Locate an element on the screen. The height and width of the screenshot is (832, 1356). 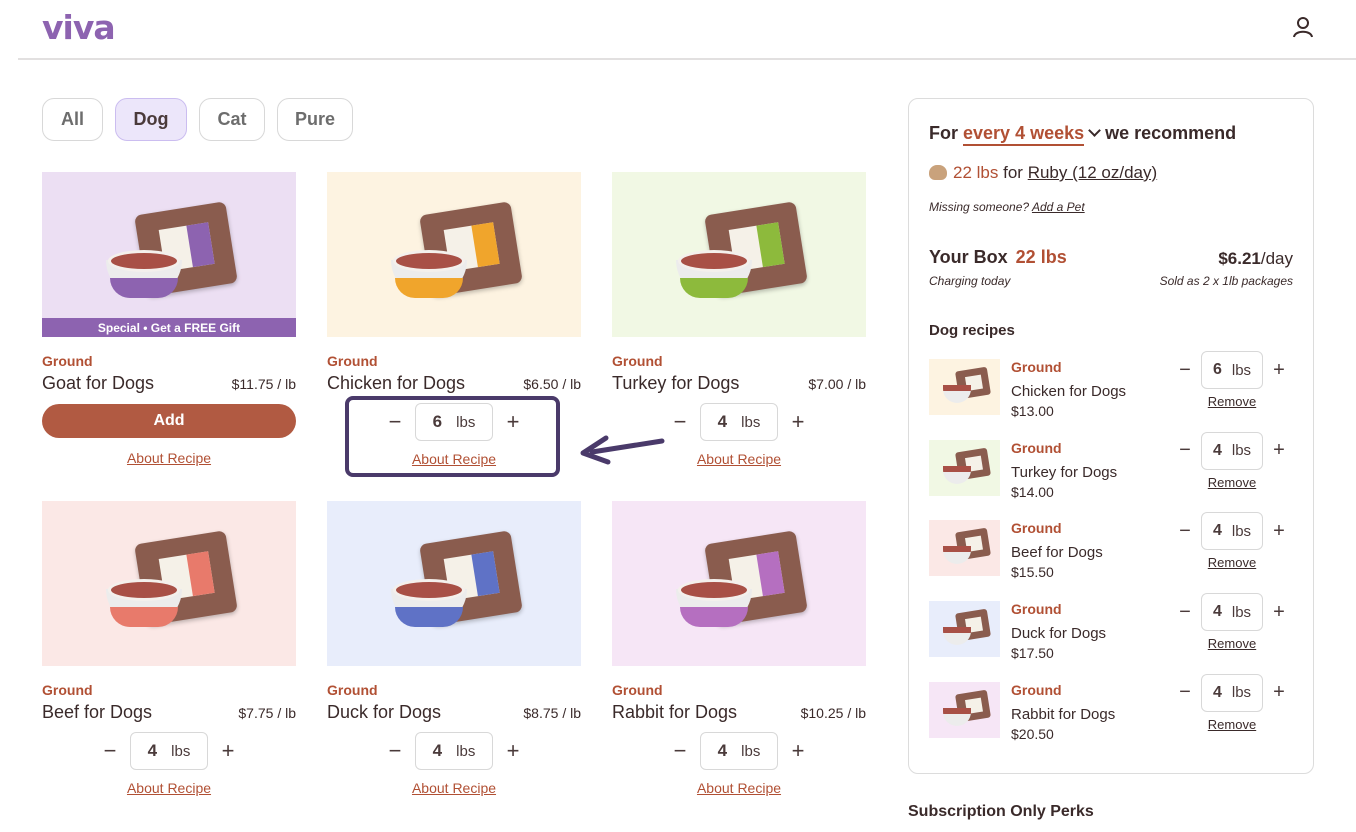
arrow-annotation-right is located at coordinates (1084, 331).